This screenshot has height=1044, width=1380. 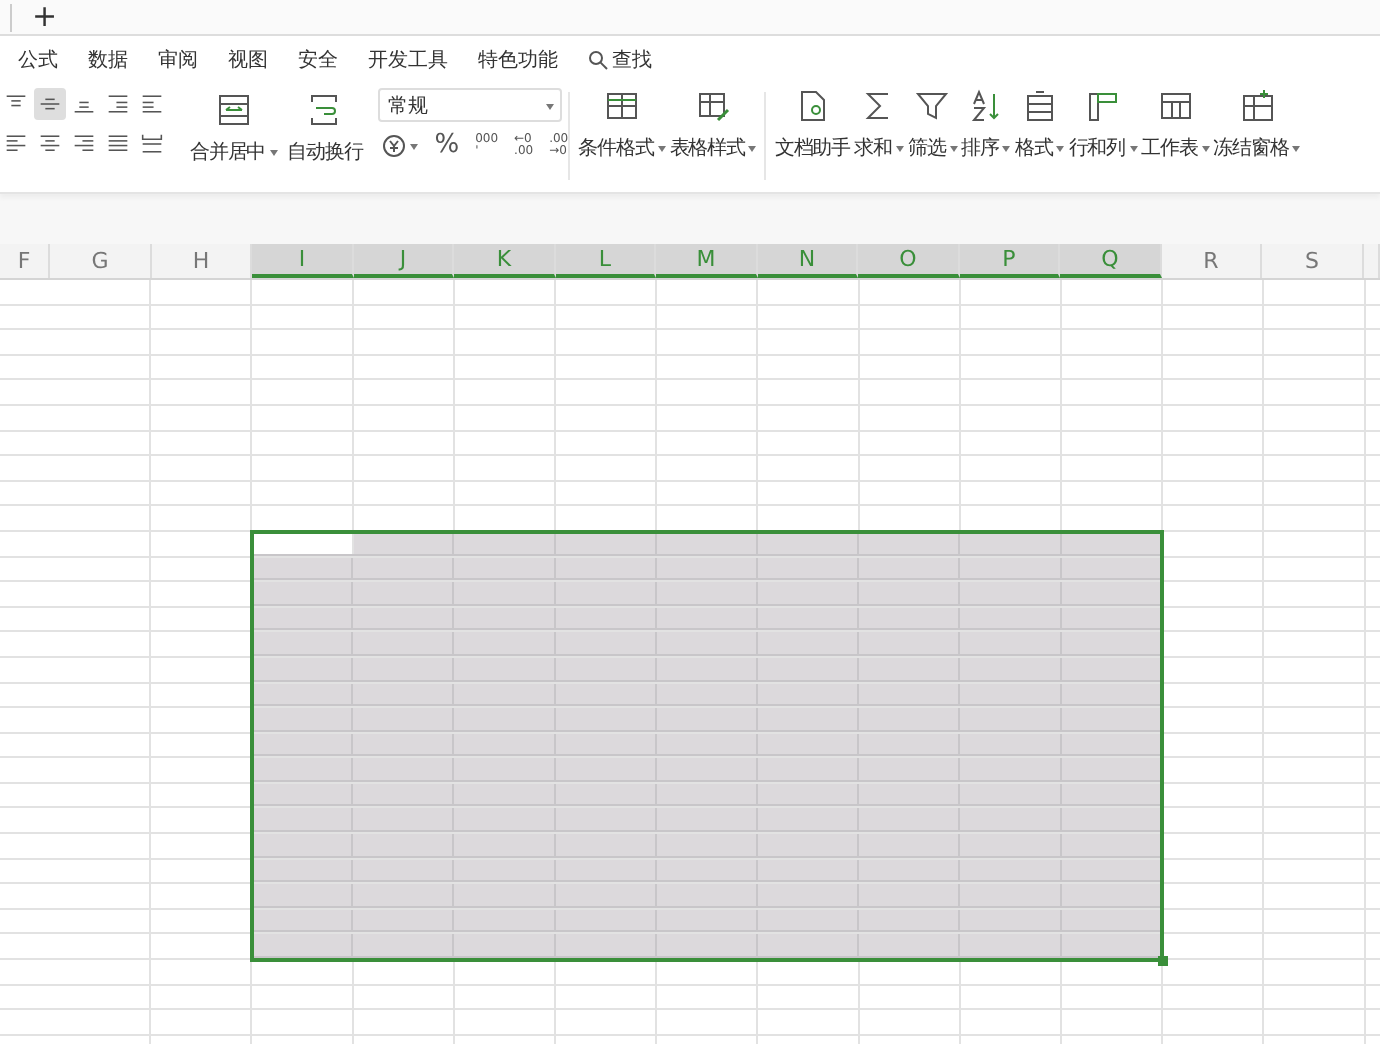 What do you see at coordinates (1175, 125) in the screenshot?
I see `ribbon-button: 工作表` at bounding box center [1175, 125].